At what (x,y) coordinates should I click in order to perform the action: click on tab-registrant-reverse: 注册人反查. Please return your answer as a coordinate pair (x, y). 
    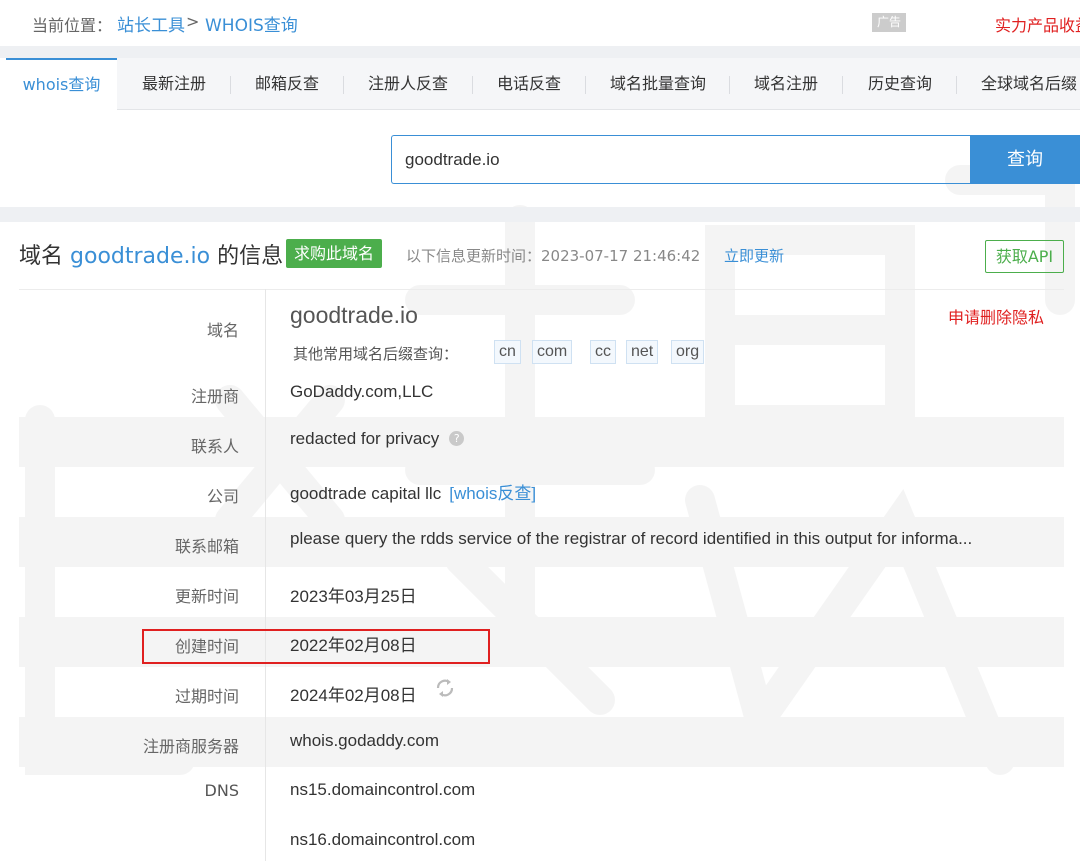
    Looking at the image, I should click on (408, 84).